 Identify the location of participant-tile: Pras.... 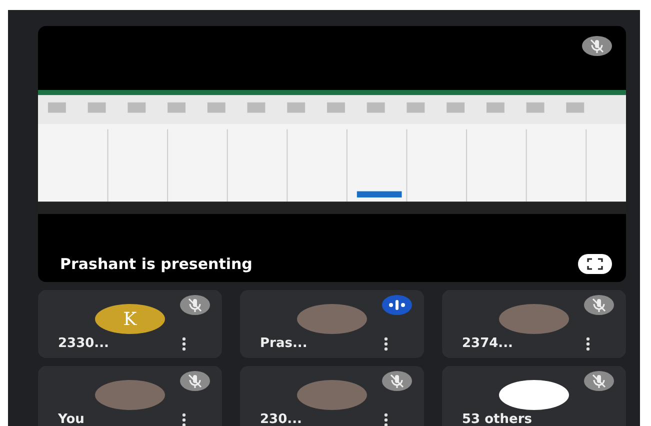
(332, 324).